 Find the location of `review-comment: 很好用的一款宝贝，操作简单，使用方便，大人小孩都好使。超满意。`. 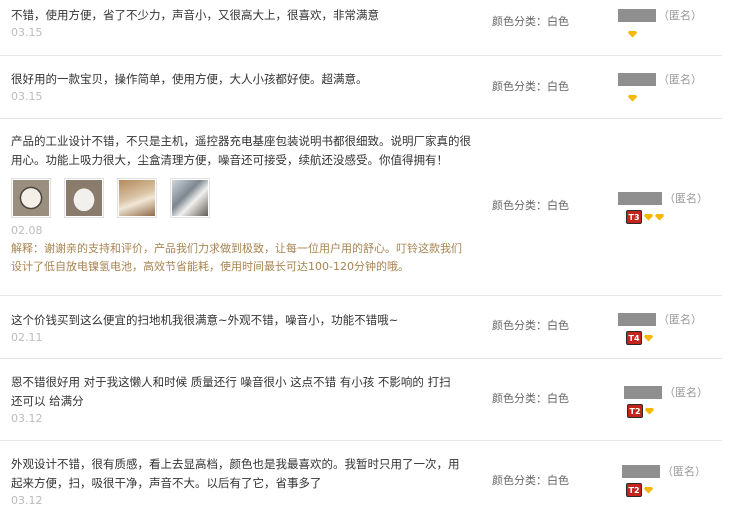

review-comment: 很好用的一款宝贝，操作简单，使用方便，大人小孩都好使。超满意。 is located at coordinates (189, 79).